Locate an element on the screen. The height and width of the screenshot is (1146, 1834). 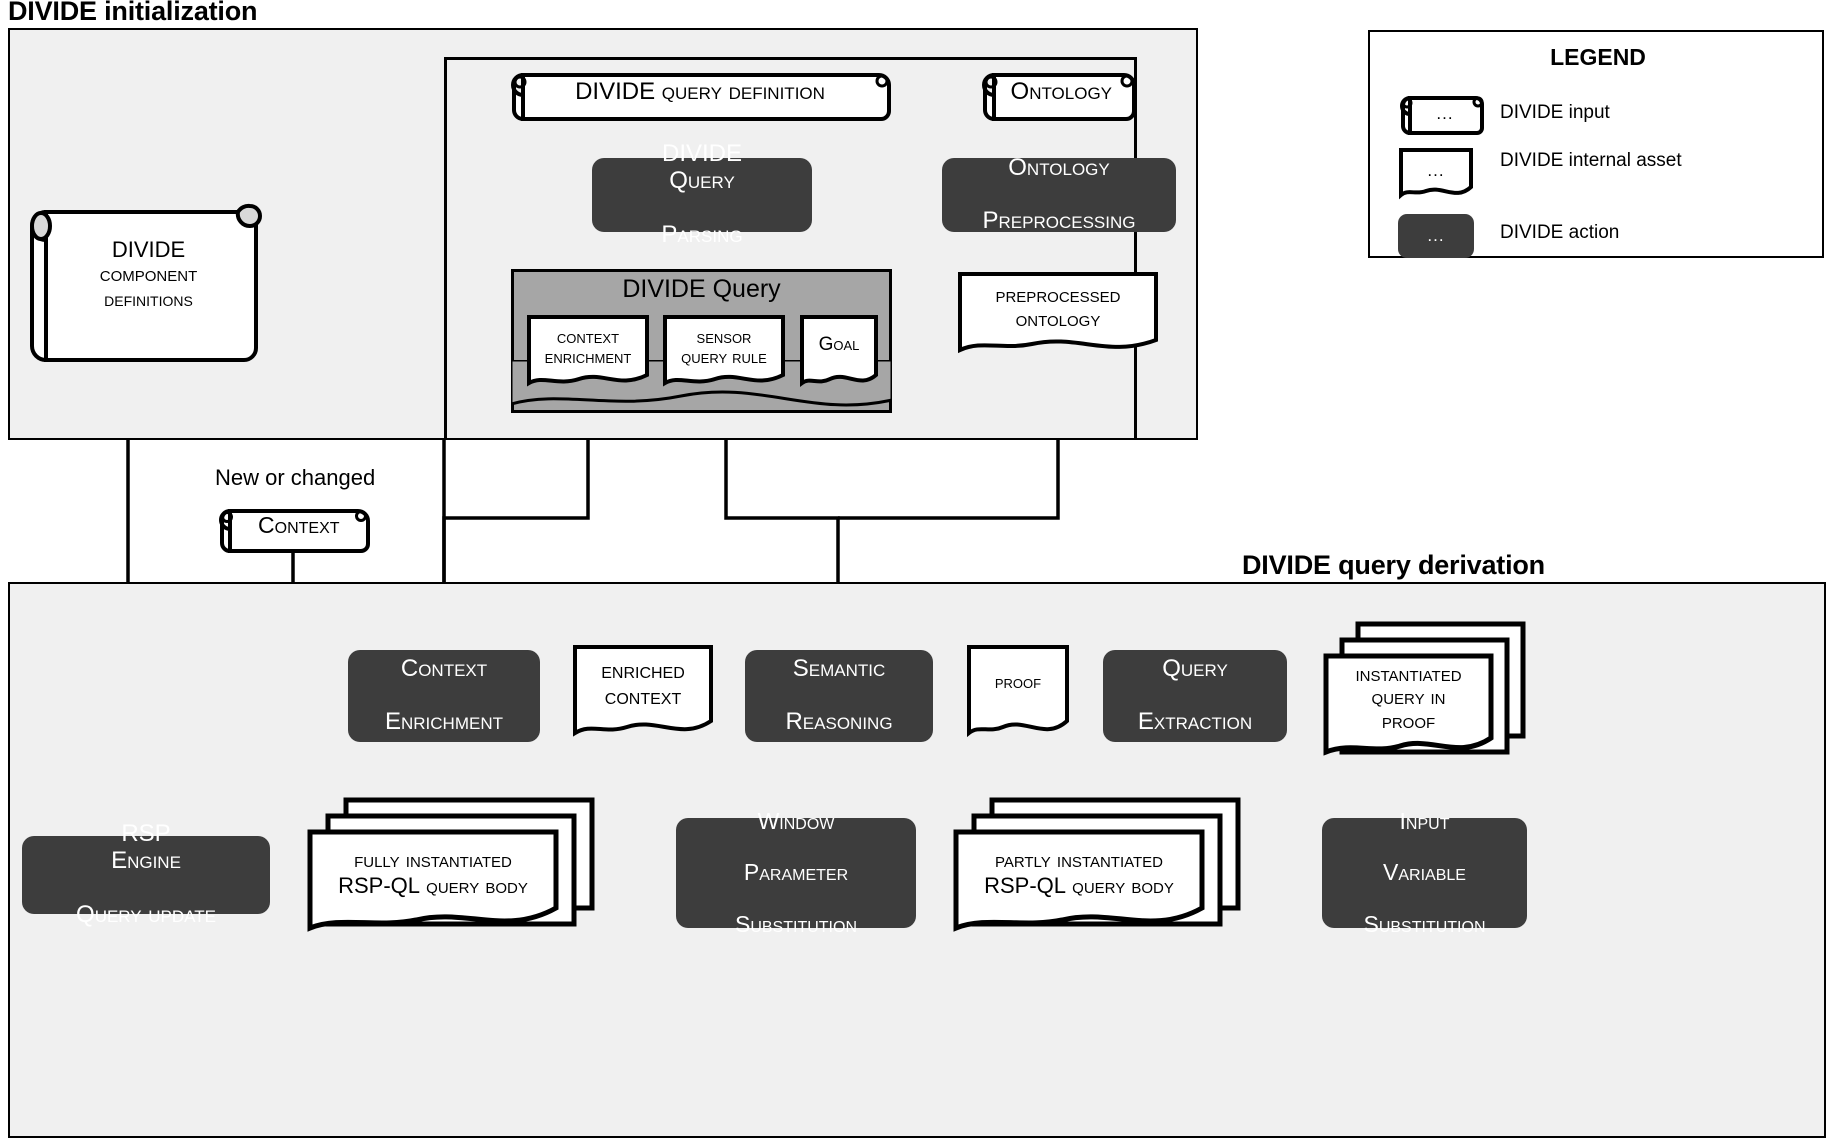
node-divide-component-definitions: DIVIDE Component definitions is located at coordinates (141, 285).